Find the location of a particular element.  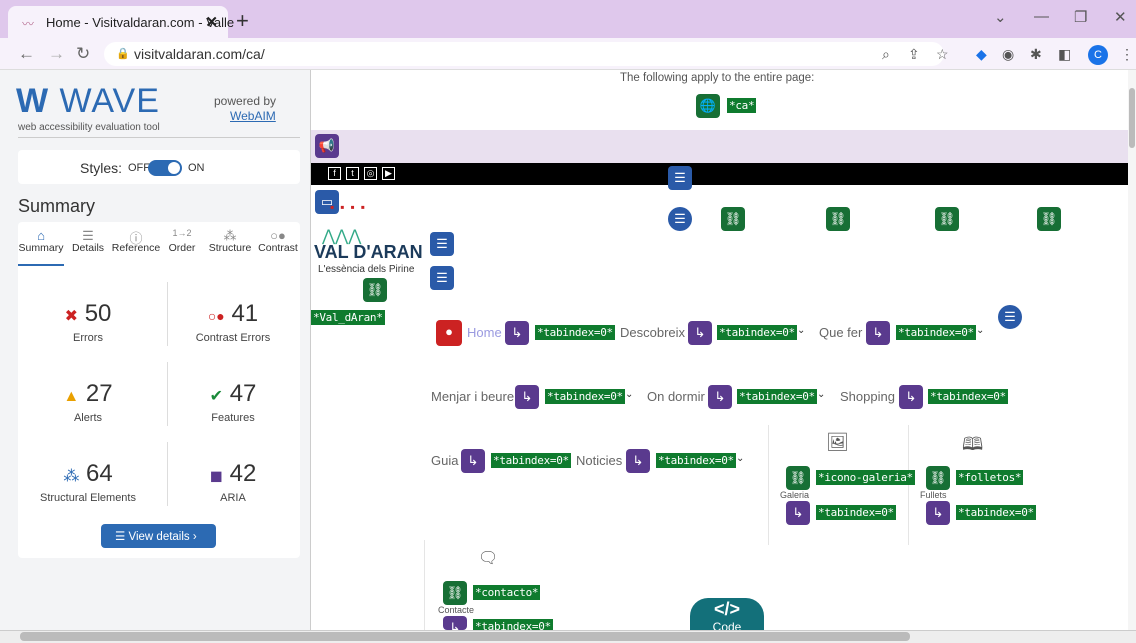

close-window-icon: ✕ is located at coordinates (1120, 17).